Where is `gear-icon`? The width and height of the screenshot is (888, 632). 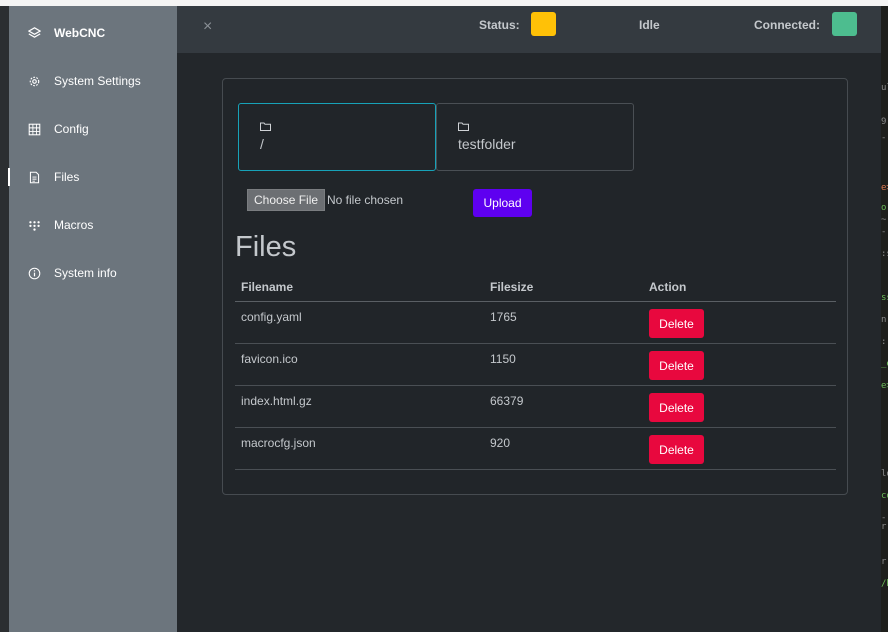 gear-icon is located at coordinates (34, 81).